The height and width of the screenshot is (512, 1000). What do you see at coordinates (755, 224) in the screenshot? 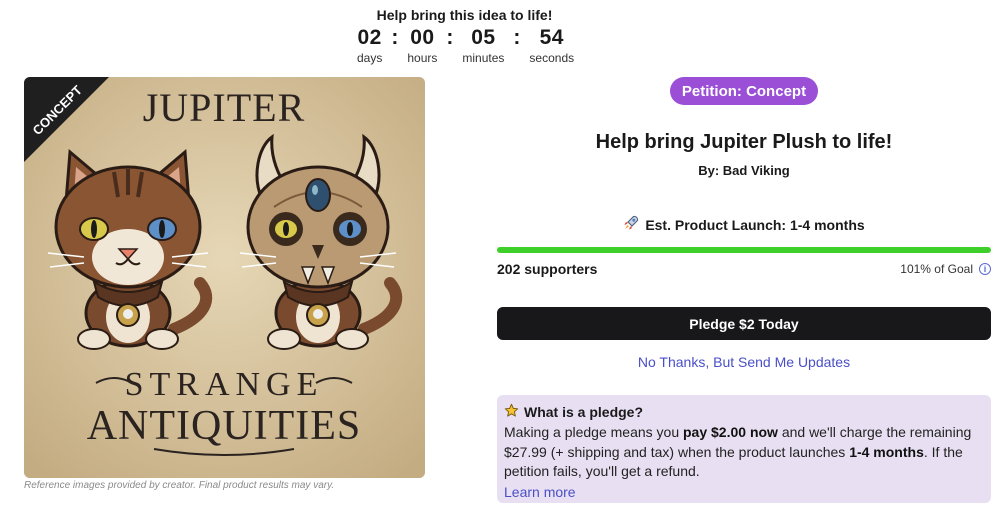
I see `launch-estimate-text: Est. Product Launch: 1-4 months` at bounding box center [755, 224].